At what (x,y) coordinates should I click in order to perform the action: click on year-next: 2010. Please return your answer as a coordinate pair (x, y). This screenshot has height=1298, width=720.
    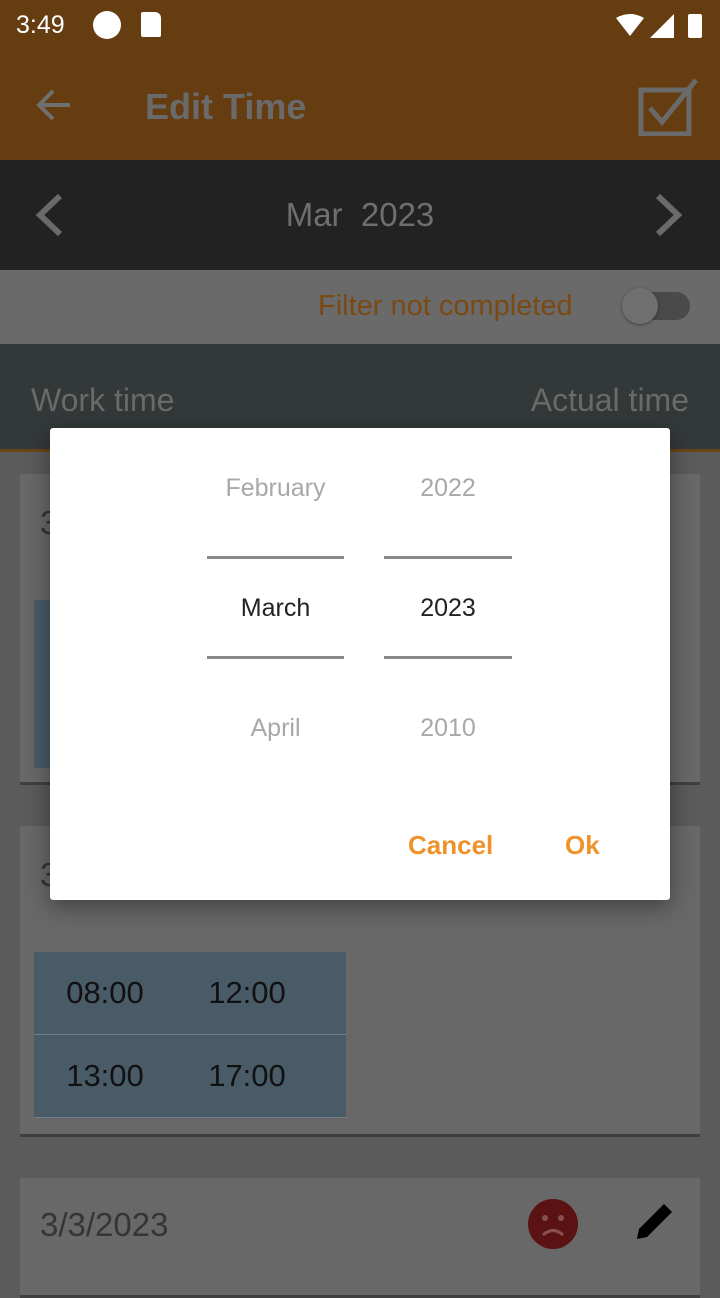
    Looking at the image, I should click on (448, 728).